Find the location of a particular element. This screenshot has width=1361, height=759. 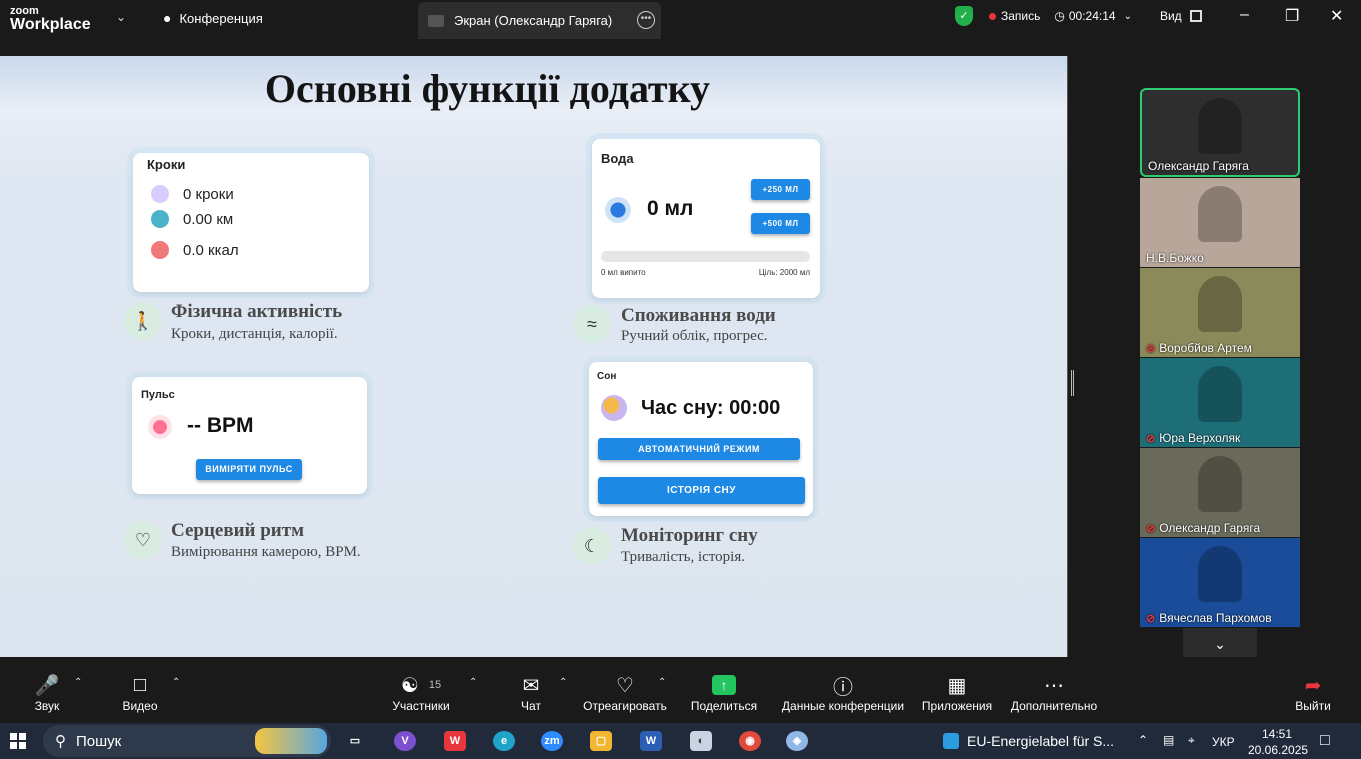

participant-tile: Олександр Гаряга is located at coordinates (1220, 132).